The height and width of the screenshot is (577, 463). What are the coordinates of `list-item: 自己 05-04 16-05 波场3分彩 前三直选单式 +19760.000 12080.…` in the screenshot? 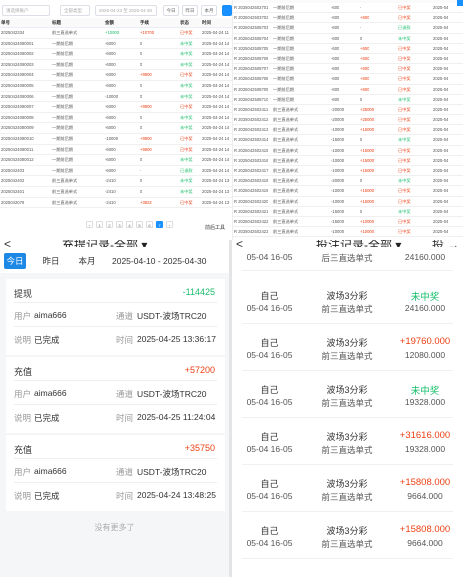 It's located at (347, 349).